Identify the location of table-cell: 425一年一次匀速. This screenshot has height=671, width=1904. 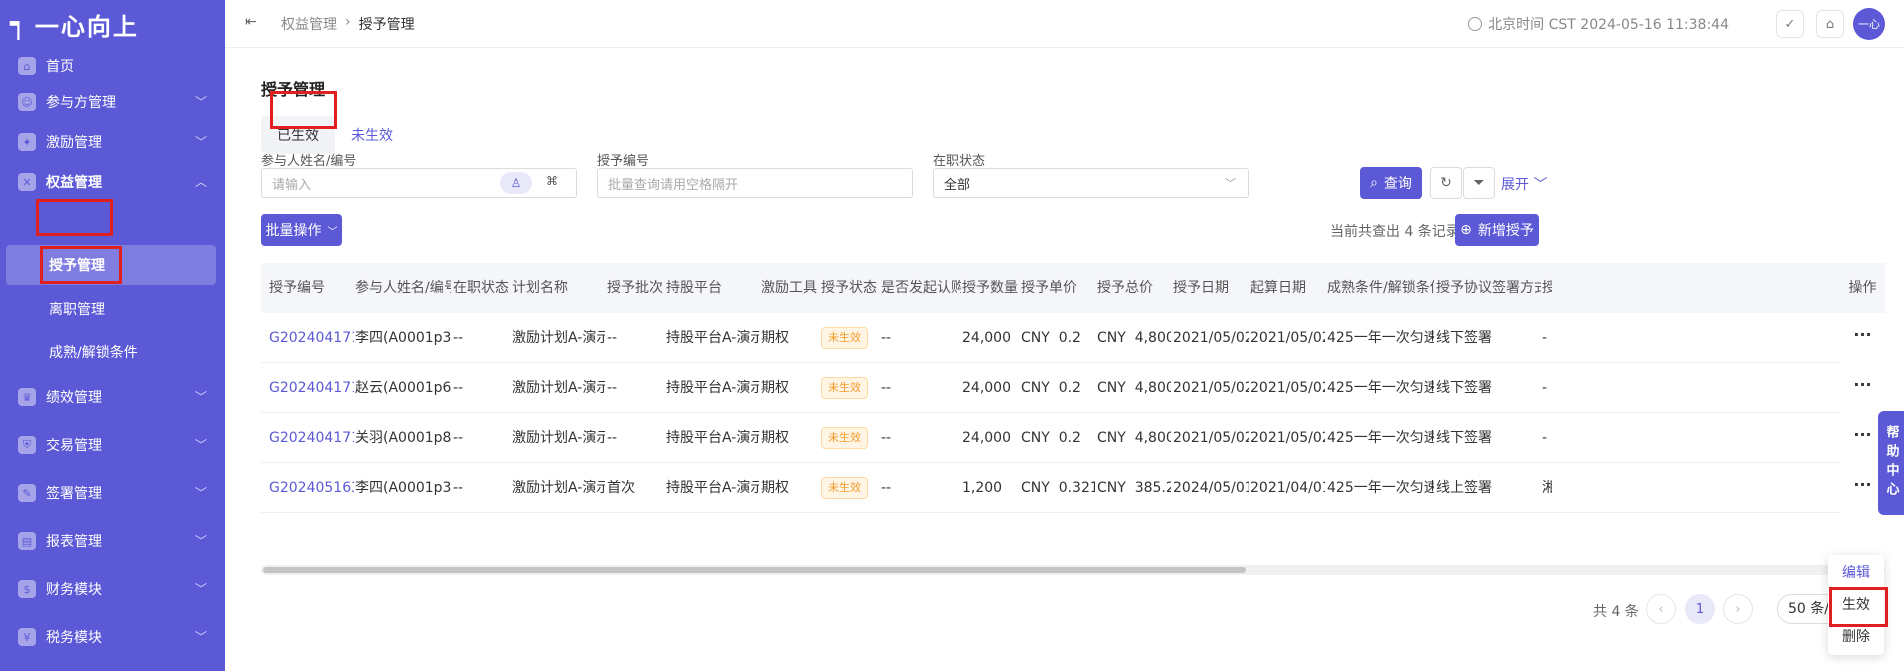
(1380, 338).